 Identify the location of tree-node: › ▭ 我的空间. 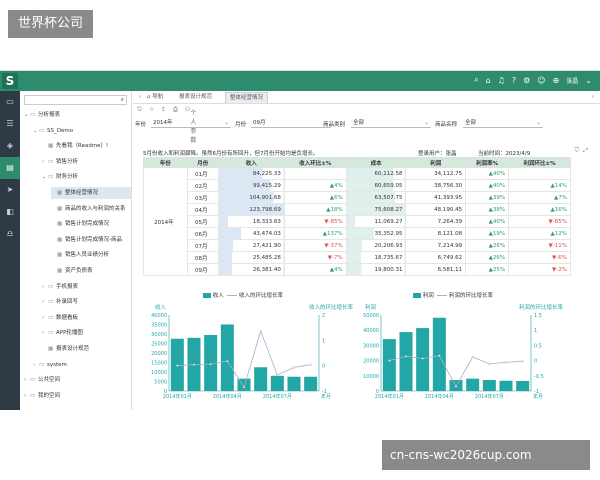
(77, 396).